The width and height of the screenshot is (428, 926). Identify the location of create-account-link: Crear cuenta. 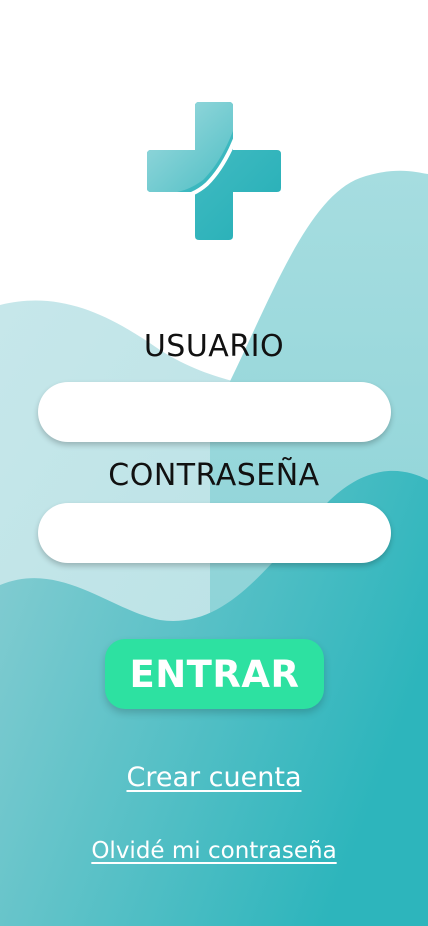
(214, 777).